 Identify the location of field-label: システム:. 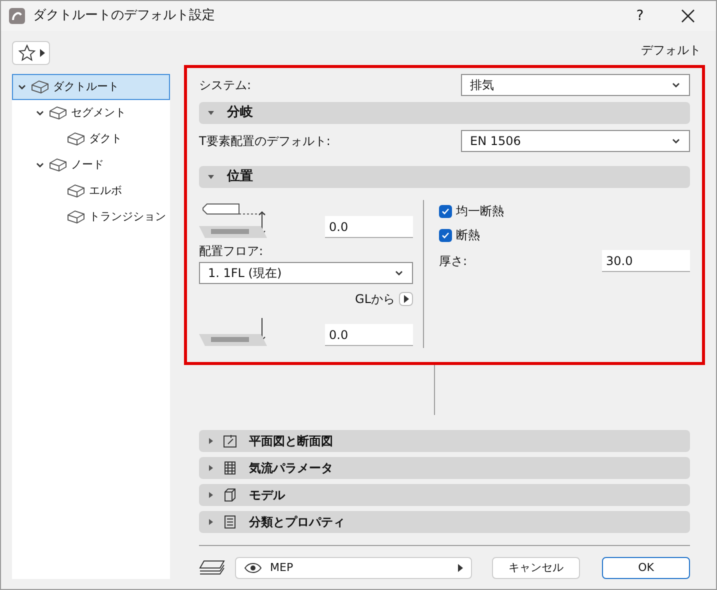
(225, 85).